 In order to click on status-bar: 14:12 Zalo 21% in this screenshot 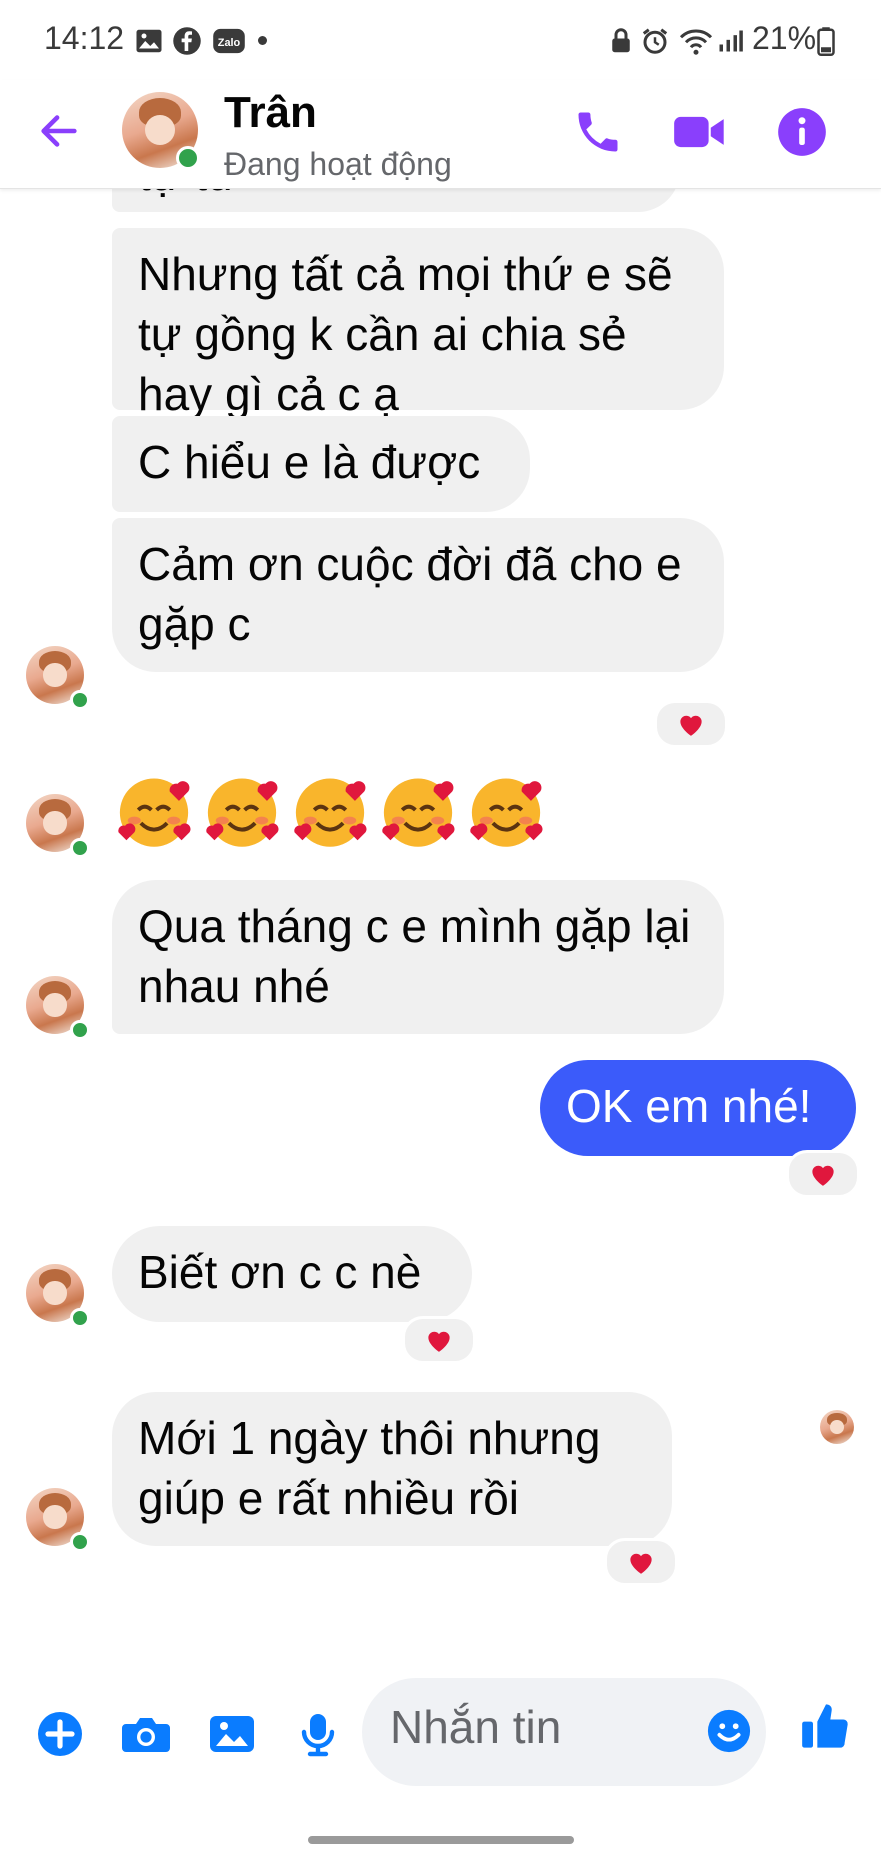, I will do `click(440, 40)`.